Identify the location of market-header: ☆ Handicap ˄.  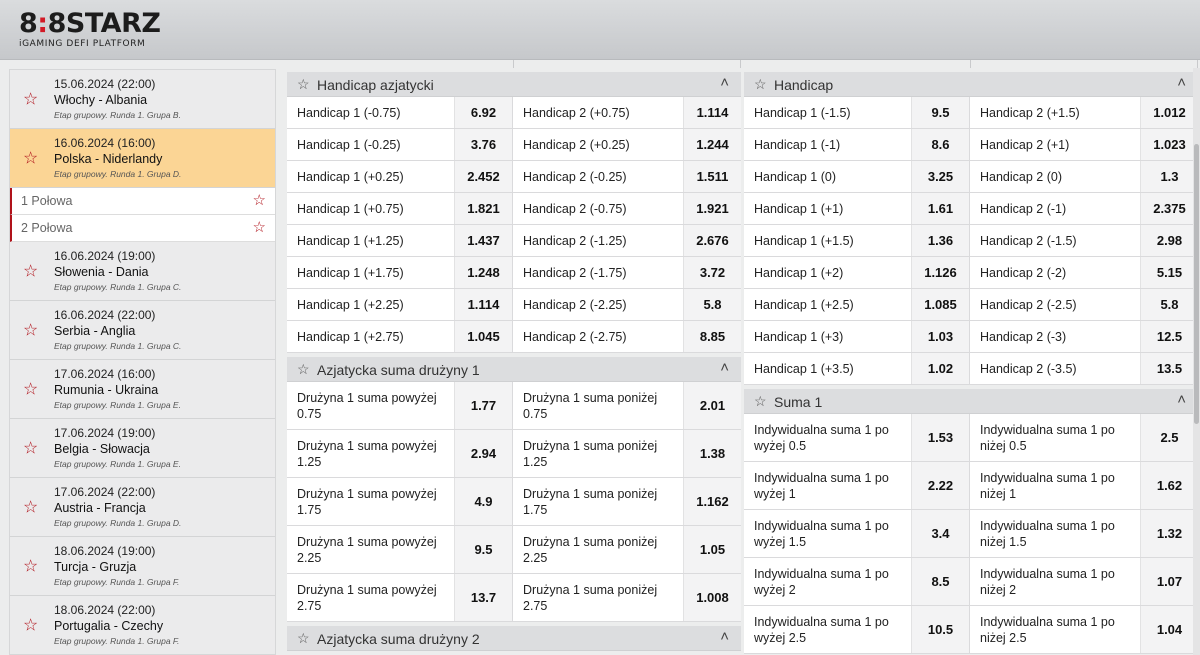
(971, 84).